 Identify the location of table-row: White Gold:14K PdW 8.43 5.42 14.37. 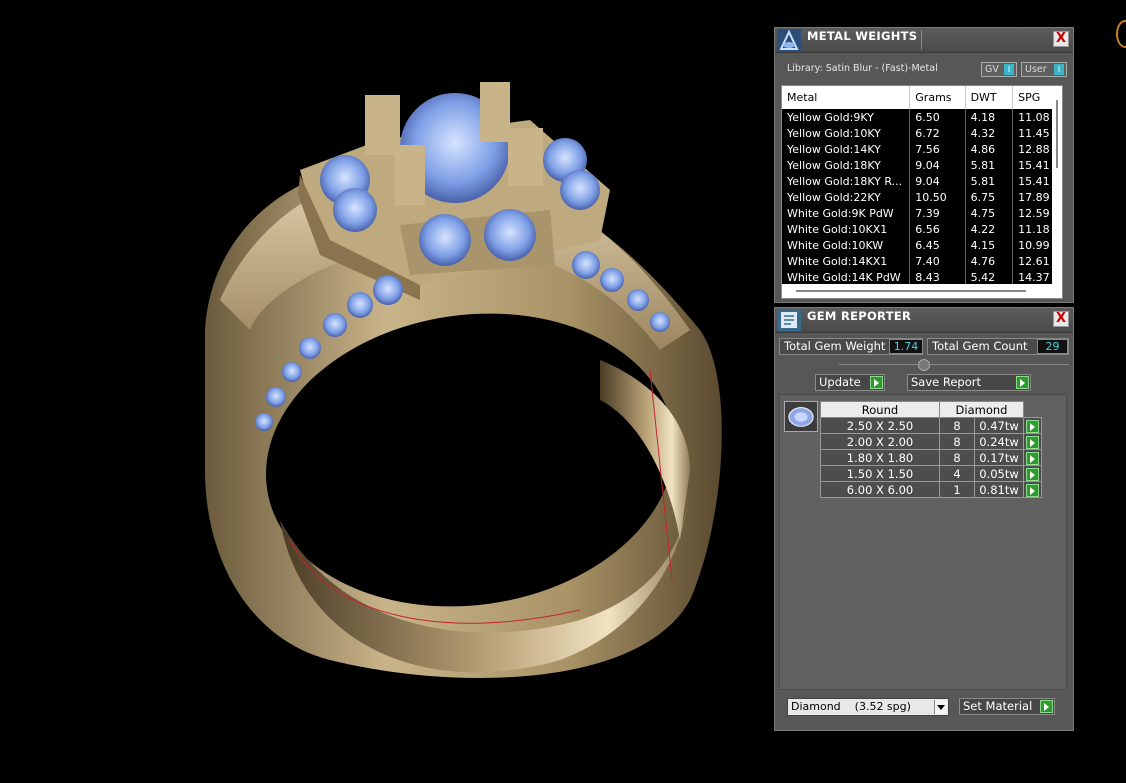
(922, 277).